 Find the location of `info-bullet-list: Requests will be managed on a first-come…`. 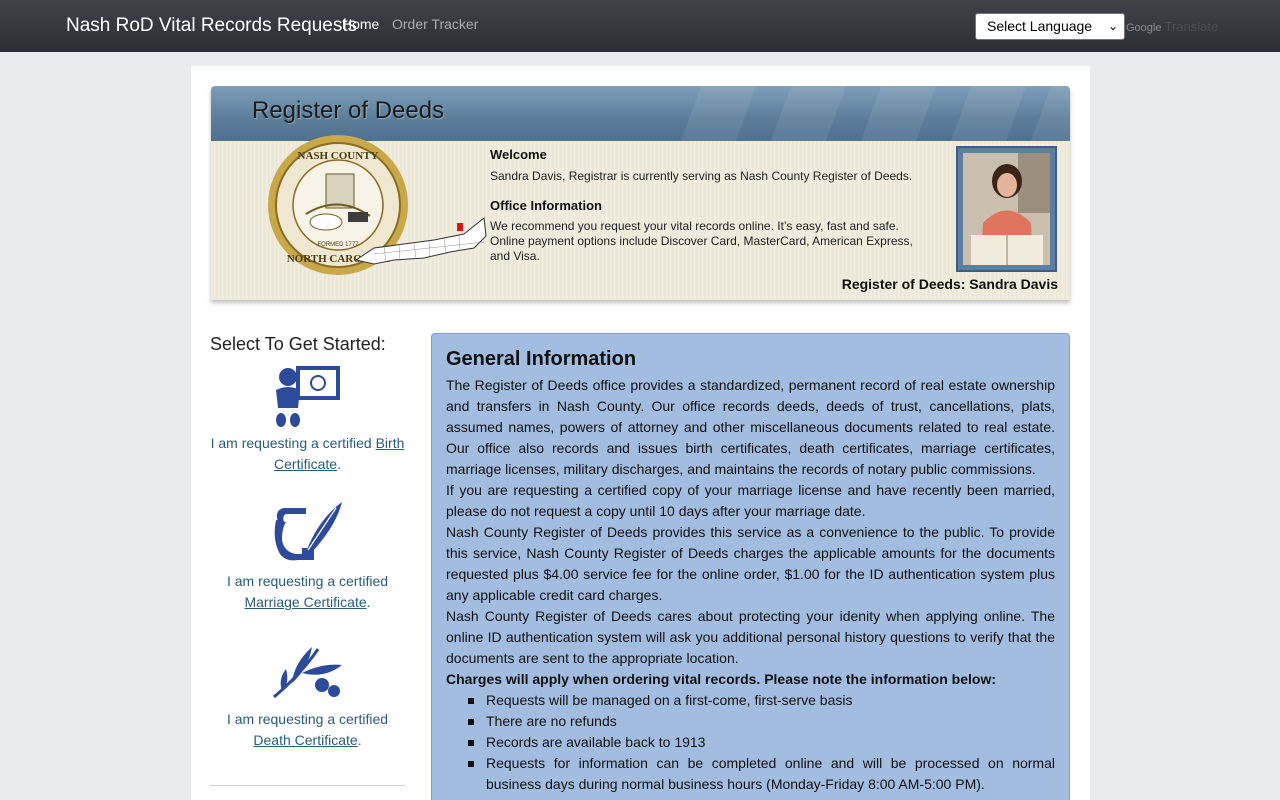

info-bullet-list: Requests will be managed on a first-come… is located at coordinates (750, 742).